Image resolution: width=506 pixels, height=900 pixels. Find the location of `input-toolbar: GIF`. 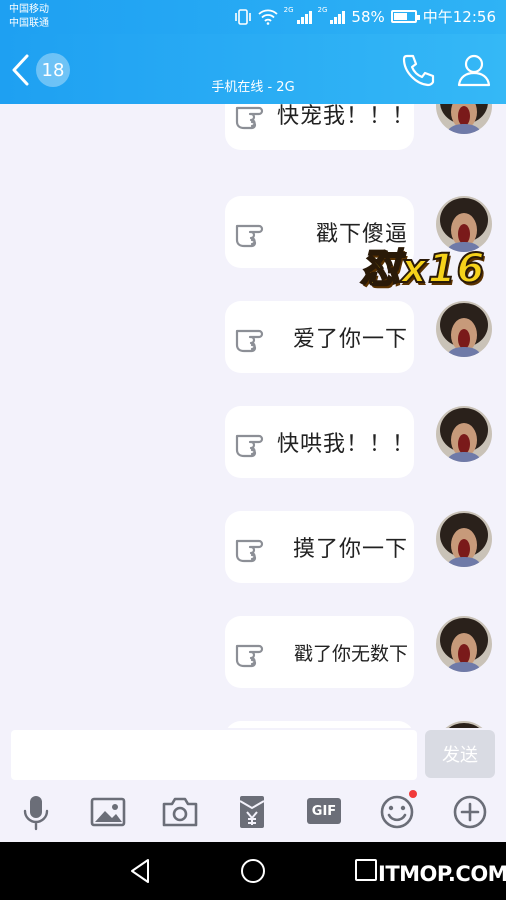

input-toolbar: GIF is located at coordinates (253, 813).